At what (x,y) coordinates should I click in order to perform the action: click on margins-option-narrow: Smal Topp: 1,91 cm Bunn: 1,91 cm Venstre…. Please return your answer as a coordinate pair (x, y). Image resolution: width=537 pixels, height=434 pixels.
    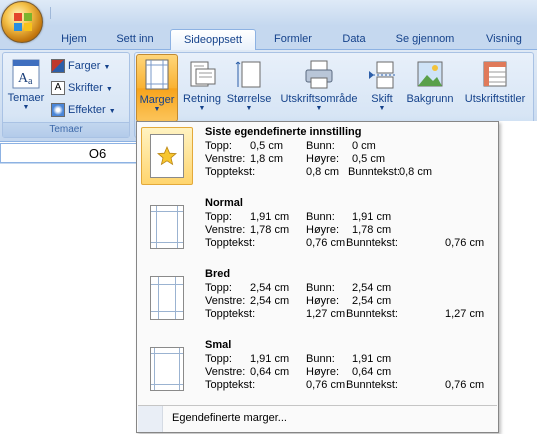
    Looking at the image, I should click on (317, 370).